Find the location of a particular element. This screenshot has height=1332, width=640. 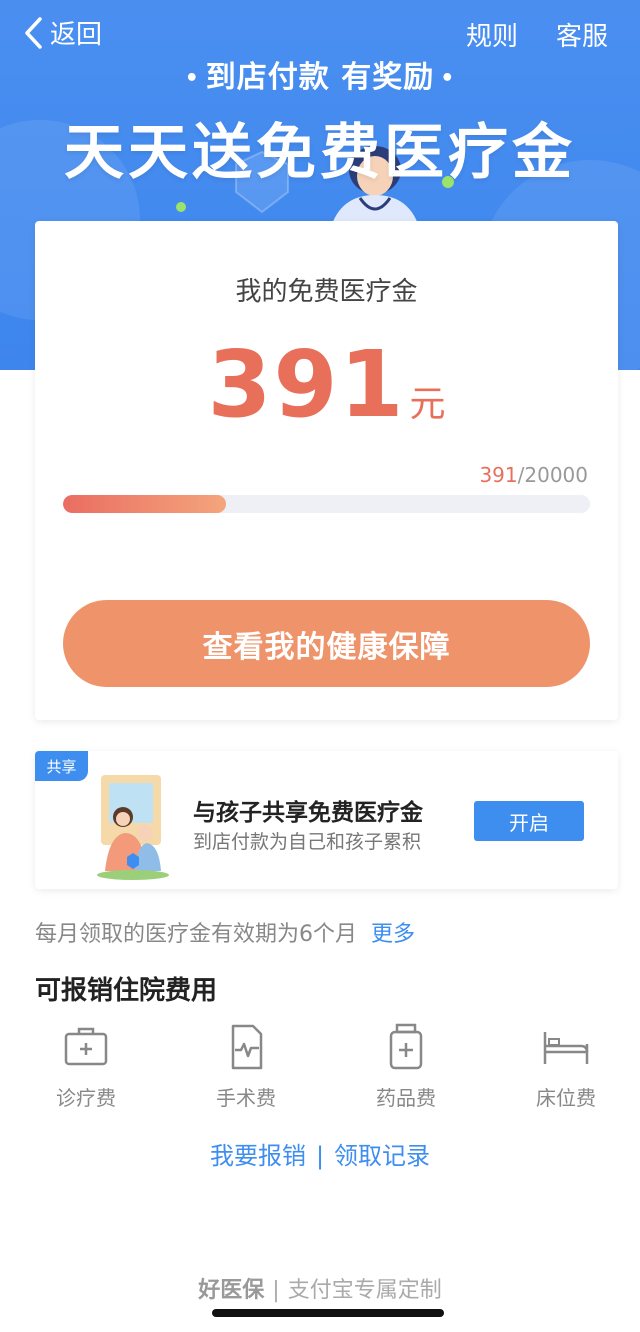

footer: 好医保 | 支付宝专属定制 is located at coordinates (320, 1288).